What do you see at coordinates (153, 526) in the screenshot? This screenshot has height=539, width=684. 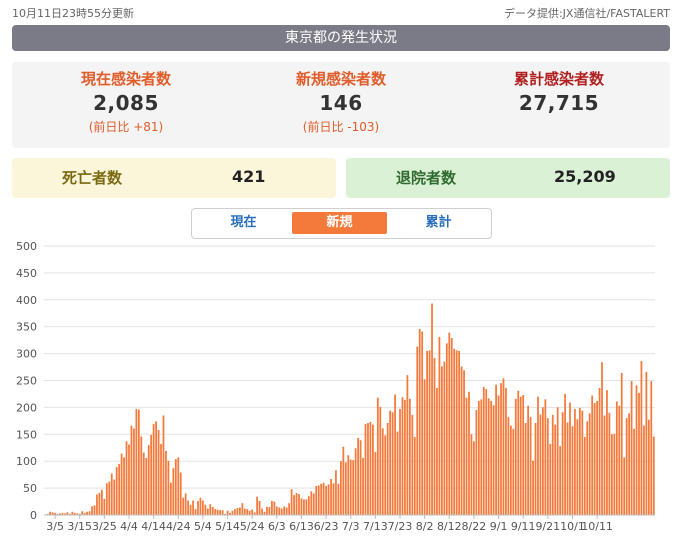 I see `x-tick-label: 4/14` at bounding box center [153, 526].